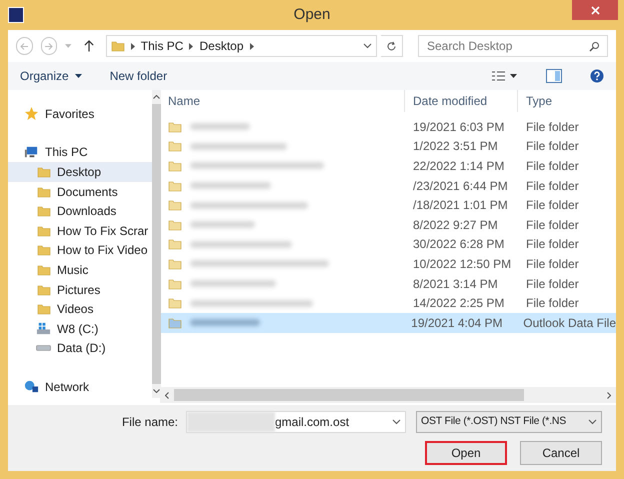 Image resolution: width=624 pixels, height=479 pixels. What do you see at coordinates (567, 101) in the screenshot?
I see `column-header: Type` at bounding box center [567, 101].